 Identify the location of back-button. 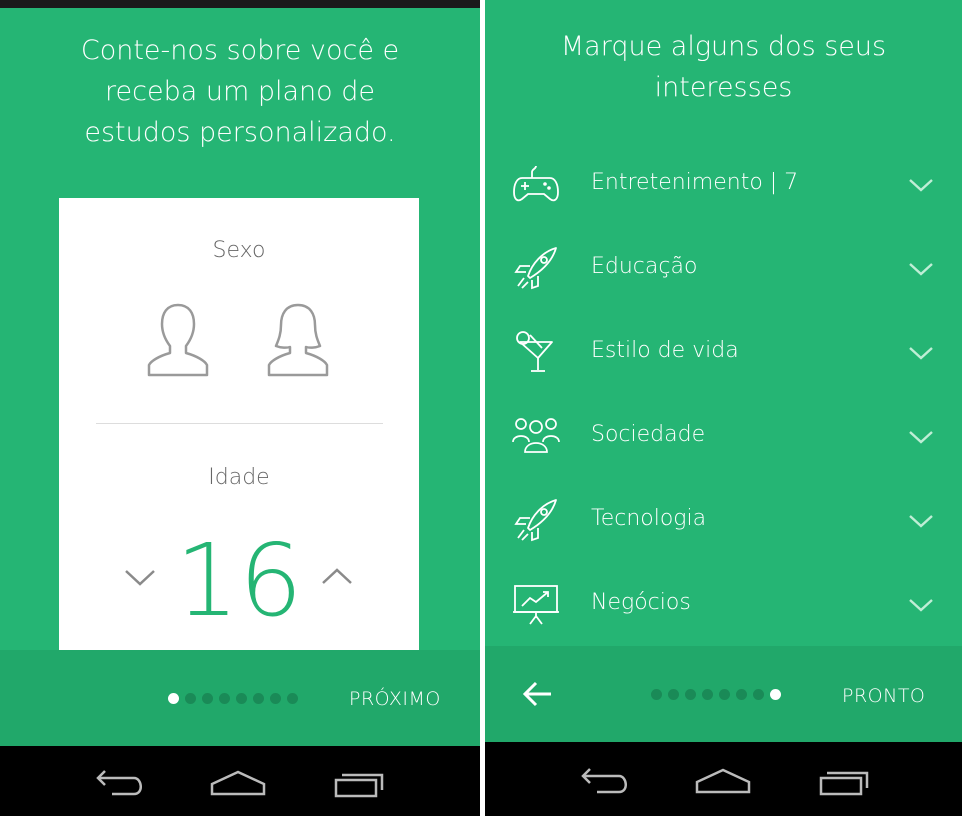
(537, 694).